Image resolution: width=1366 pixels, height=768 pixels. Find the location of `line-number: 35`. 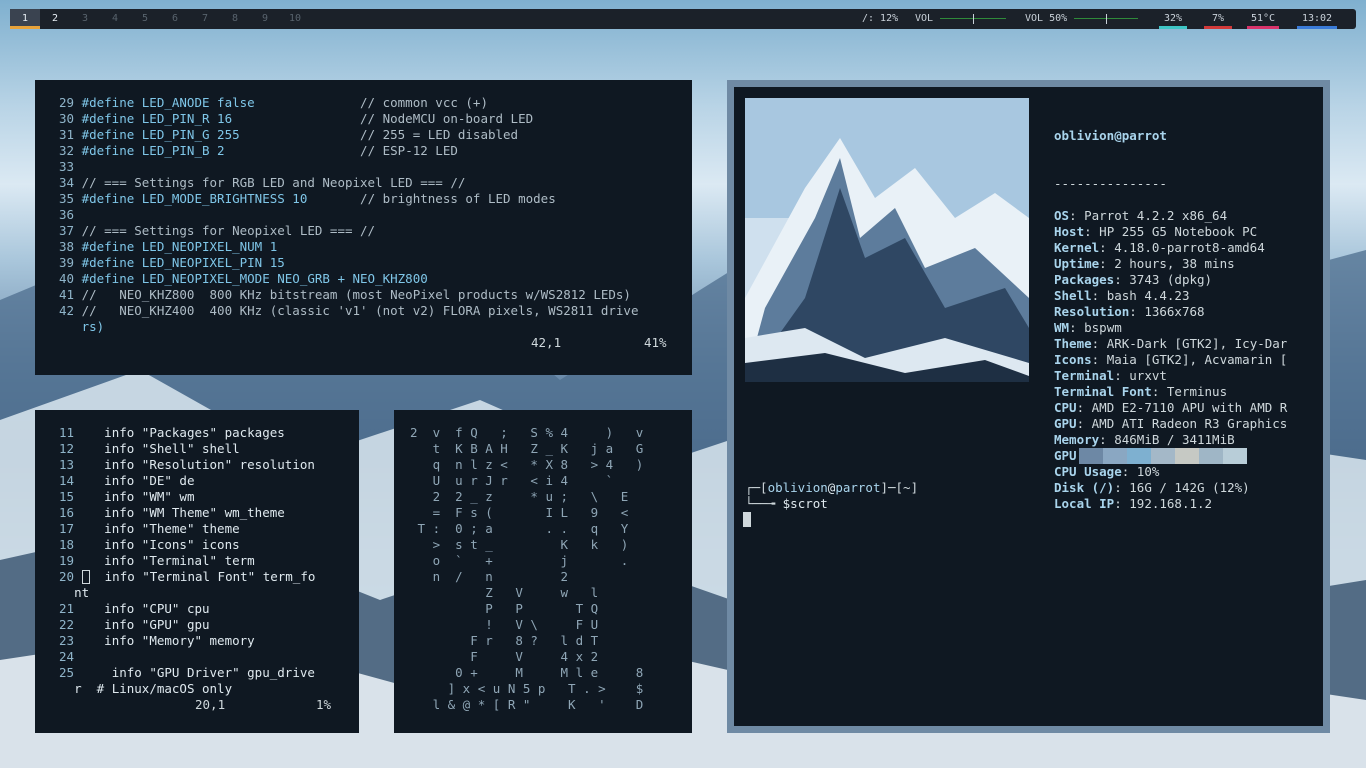

line-number: 35 is located at coordinates (70, 198).